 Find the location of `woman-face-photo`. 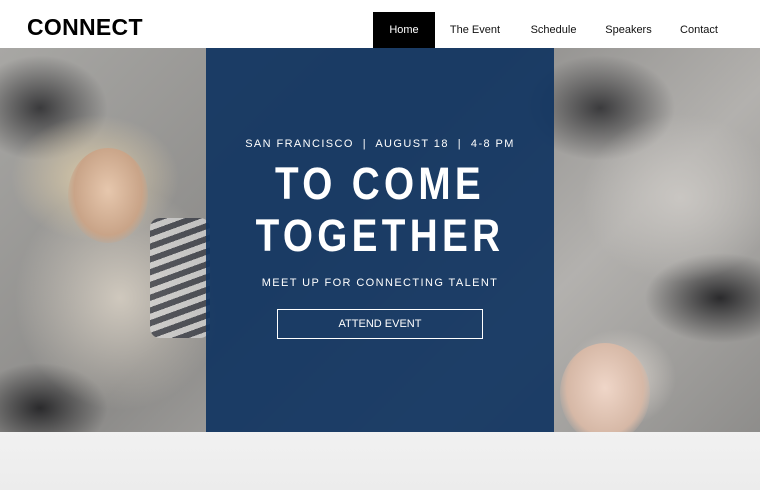

woman-face-photo is located at coordinates (108, 195).